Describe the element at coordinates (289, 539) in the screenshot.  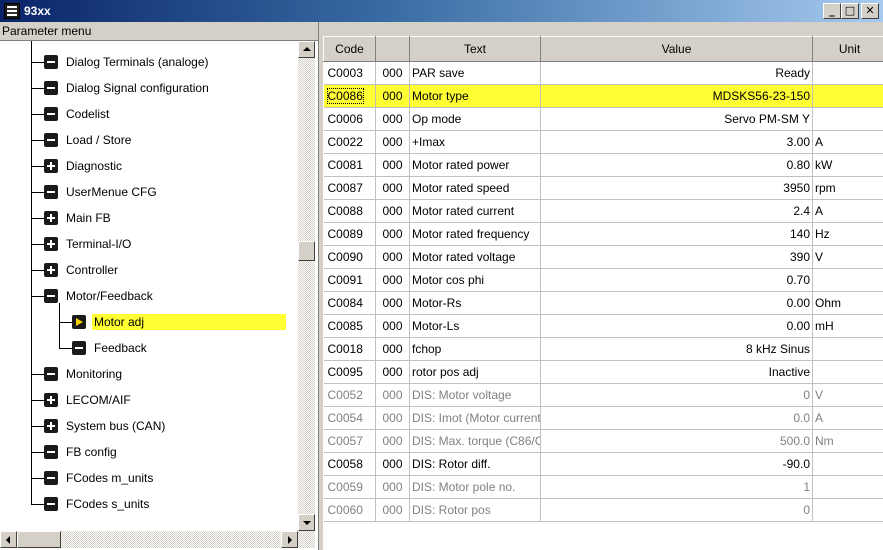
I see `scroll-right-button` at that location.